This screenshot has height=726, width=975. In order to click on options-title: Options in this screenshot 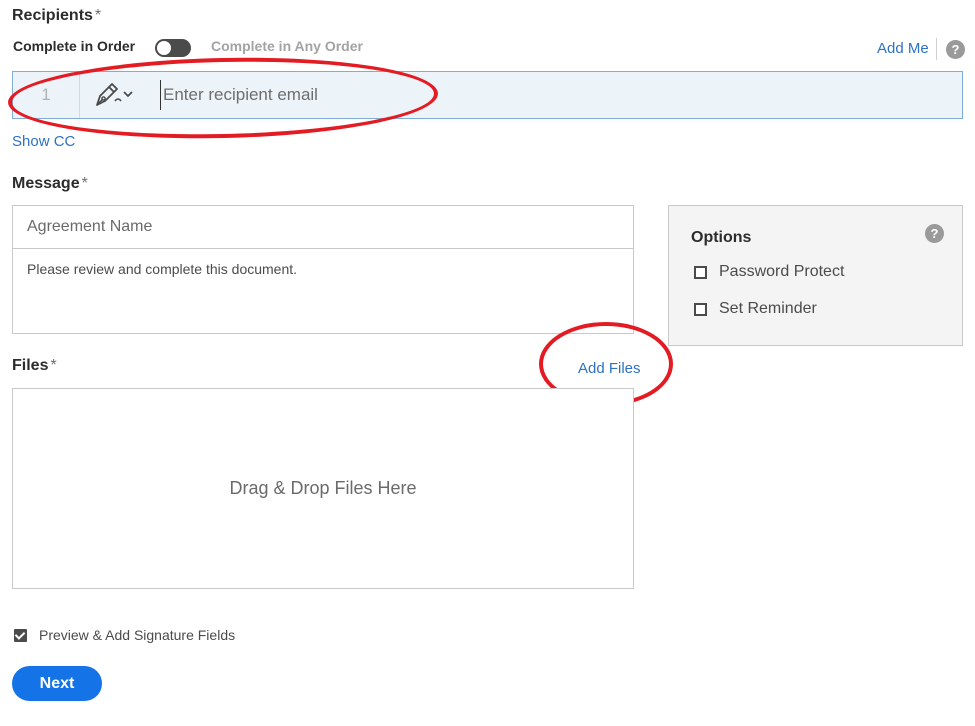, I will do `click(721, 237)`.